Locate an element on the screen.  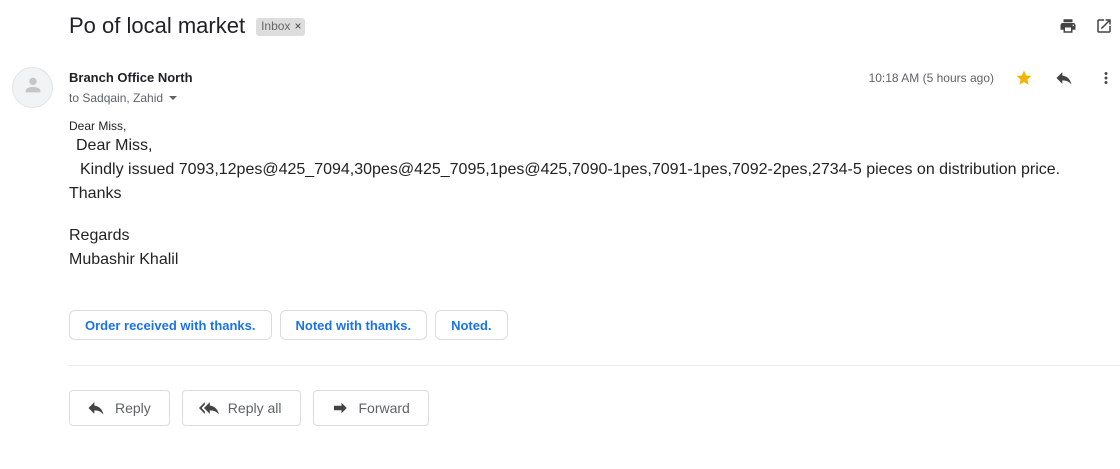
subject-row: Po of local market Inbox × is located at coordinates (187, 26).